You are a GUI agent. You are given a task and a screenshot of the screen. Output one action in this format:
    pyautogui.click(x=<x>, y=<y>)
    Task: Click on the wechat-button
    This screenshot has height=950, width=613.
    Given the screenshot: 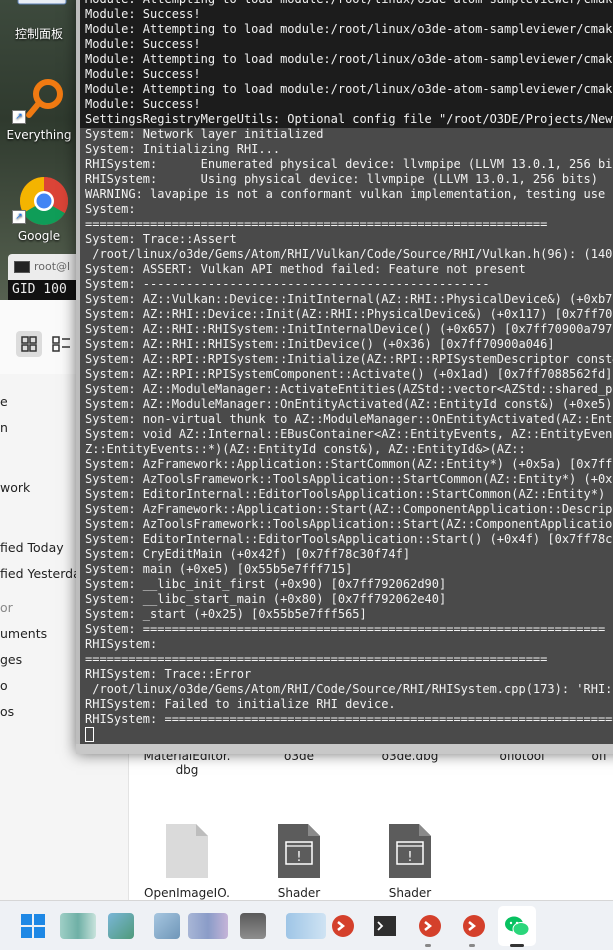 What is the action you would take?
    pyautogui.click(x=517, y=926)
    